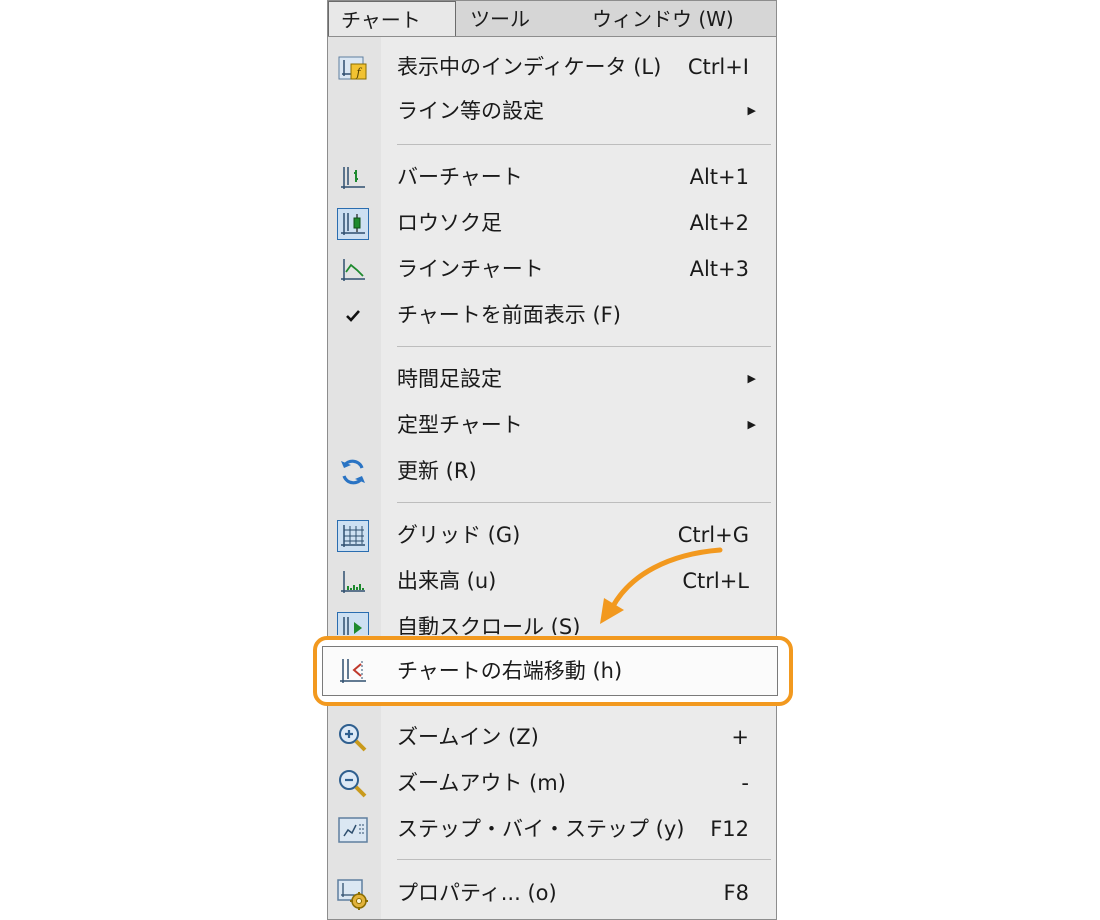  I want to click on menu-item-zoom-in: ズームイン (Z) +, so click(552, 737).